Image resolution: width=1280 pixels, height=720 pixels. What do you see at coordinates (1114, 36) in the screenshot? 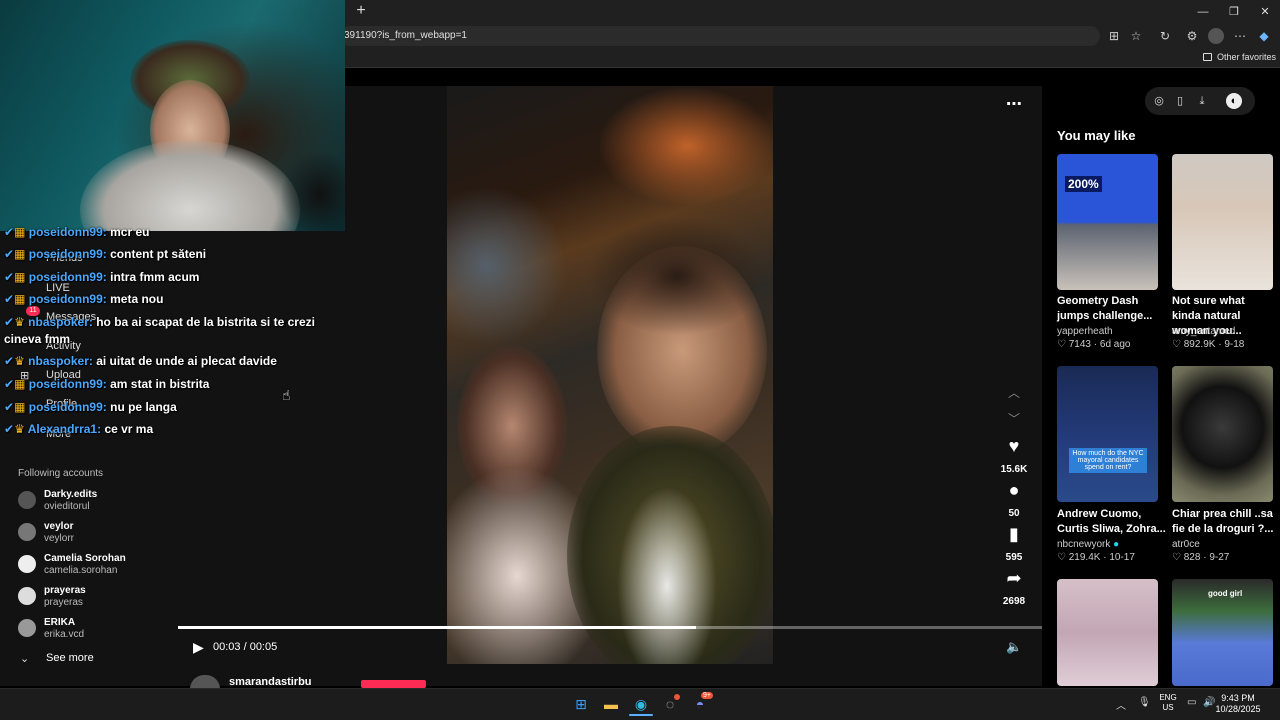
I see `app-available-icon: ⊞` at bounding box center [1114, 36].